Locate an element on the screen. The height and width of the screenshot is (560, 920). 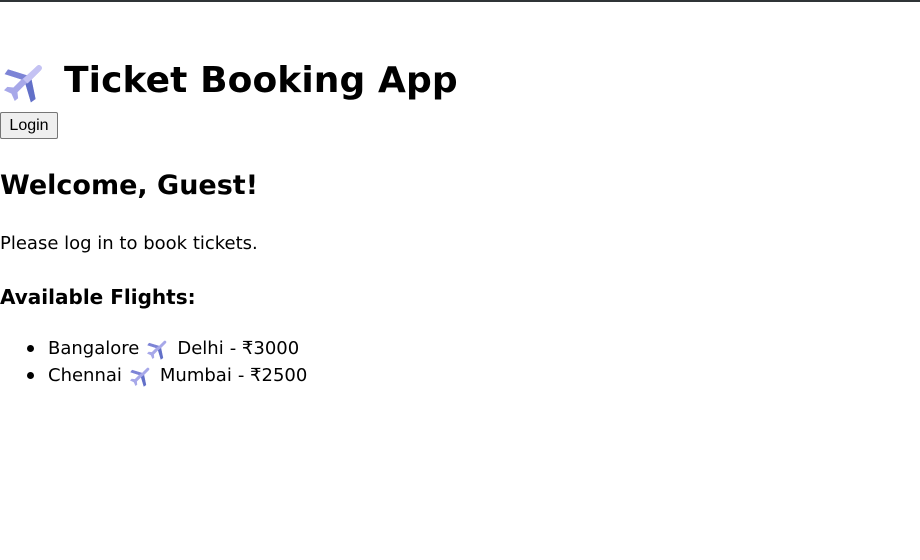
app-header: Ticket Booking App is located at coordinates (231, 81).